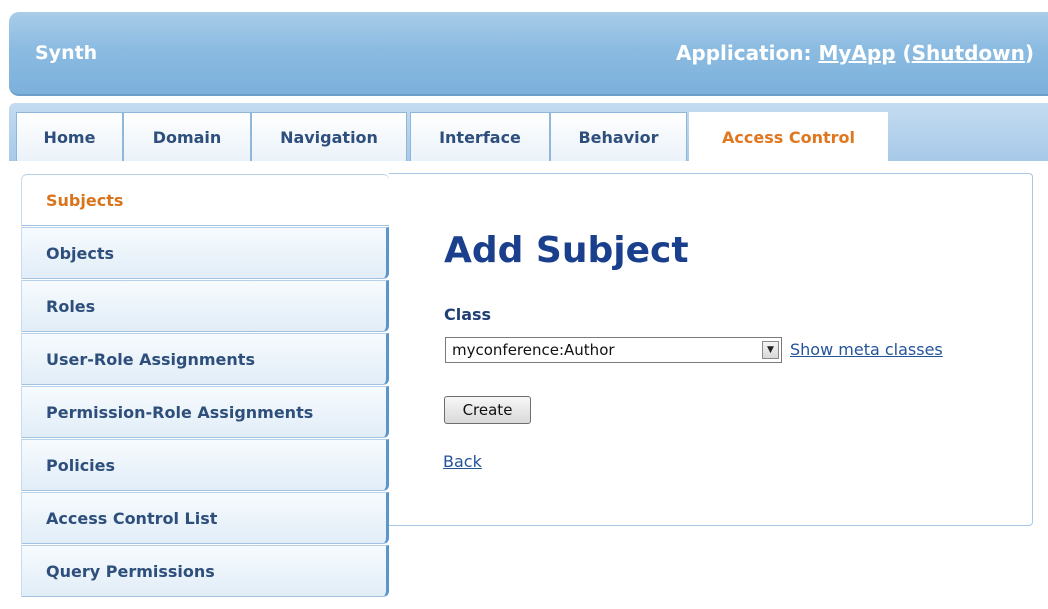  Describe the element at coordinates (462, 461) in the screenshot. I see `back-link: Back` at that location.